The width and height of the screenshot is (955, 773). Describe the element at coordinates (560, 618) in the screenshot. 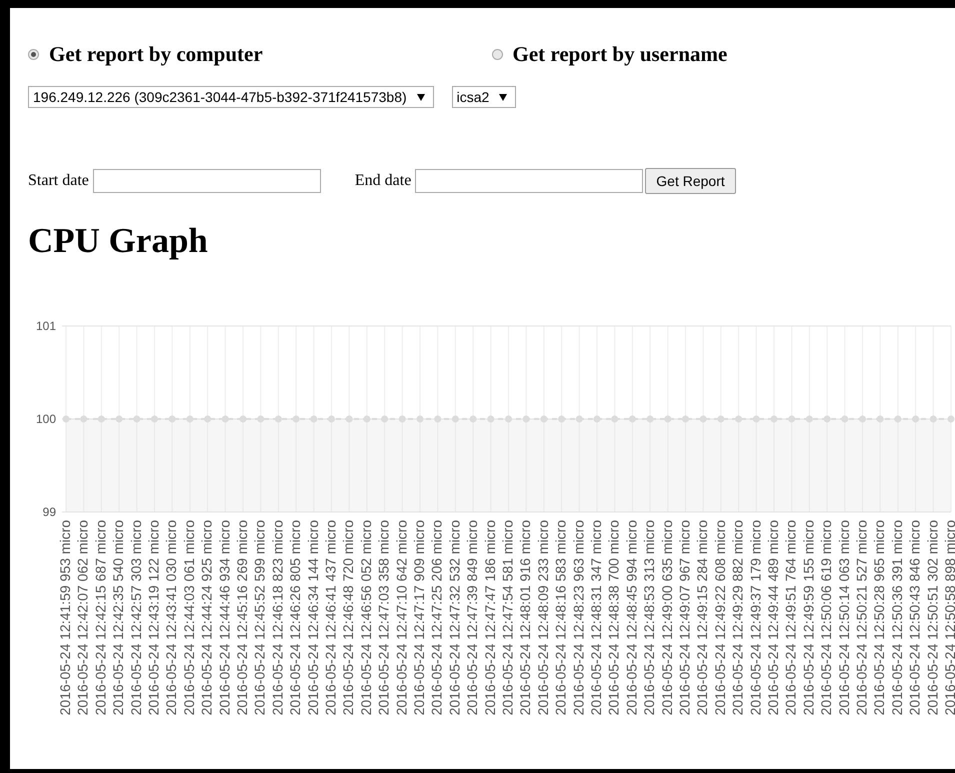

I see `x-tick-label: 2016-05-24 12:48:16 583 micro` at that location.